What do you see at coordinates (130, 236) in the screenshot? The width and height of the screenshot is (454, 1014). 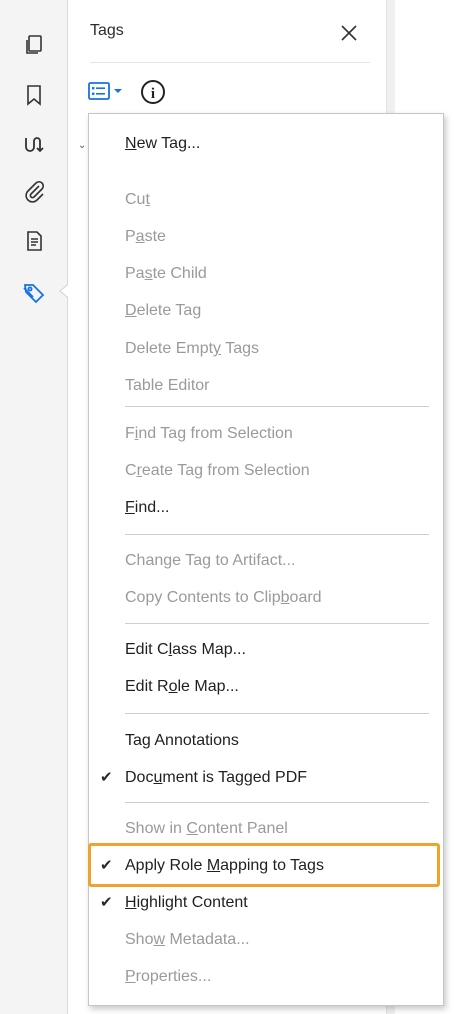 I see `label-text: P` at bounding box center [130, 236].